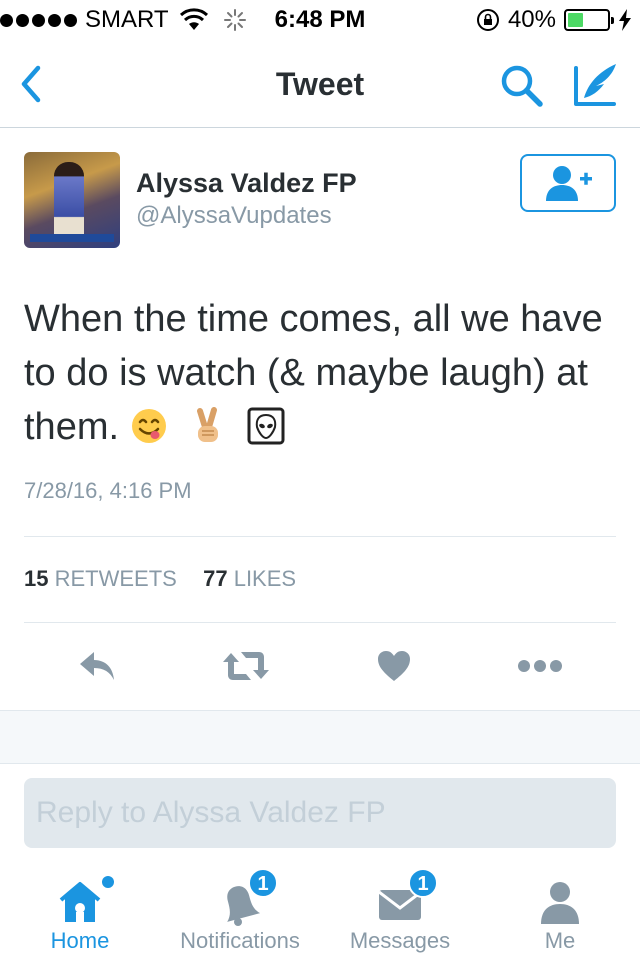  Describe the element at coordinates (240, 910) in the screenshot. I see `tab-notifications: 1 Notifications` at that location.